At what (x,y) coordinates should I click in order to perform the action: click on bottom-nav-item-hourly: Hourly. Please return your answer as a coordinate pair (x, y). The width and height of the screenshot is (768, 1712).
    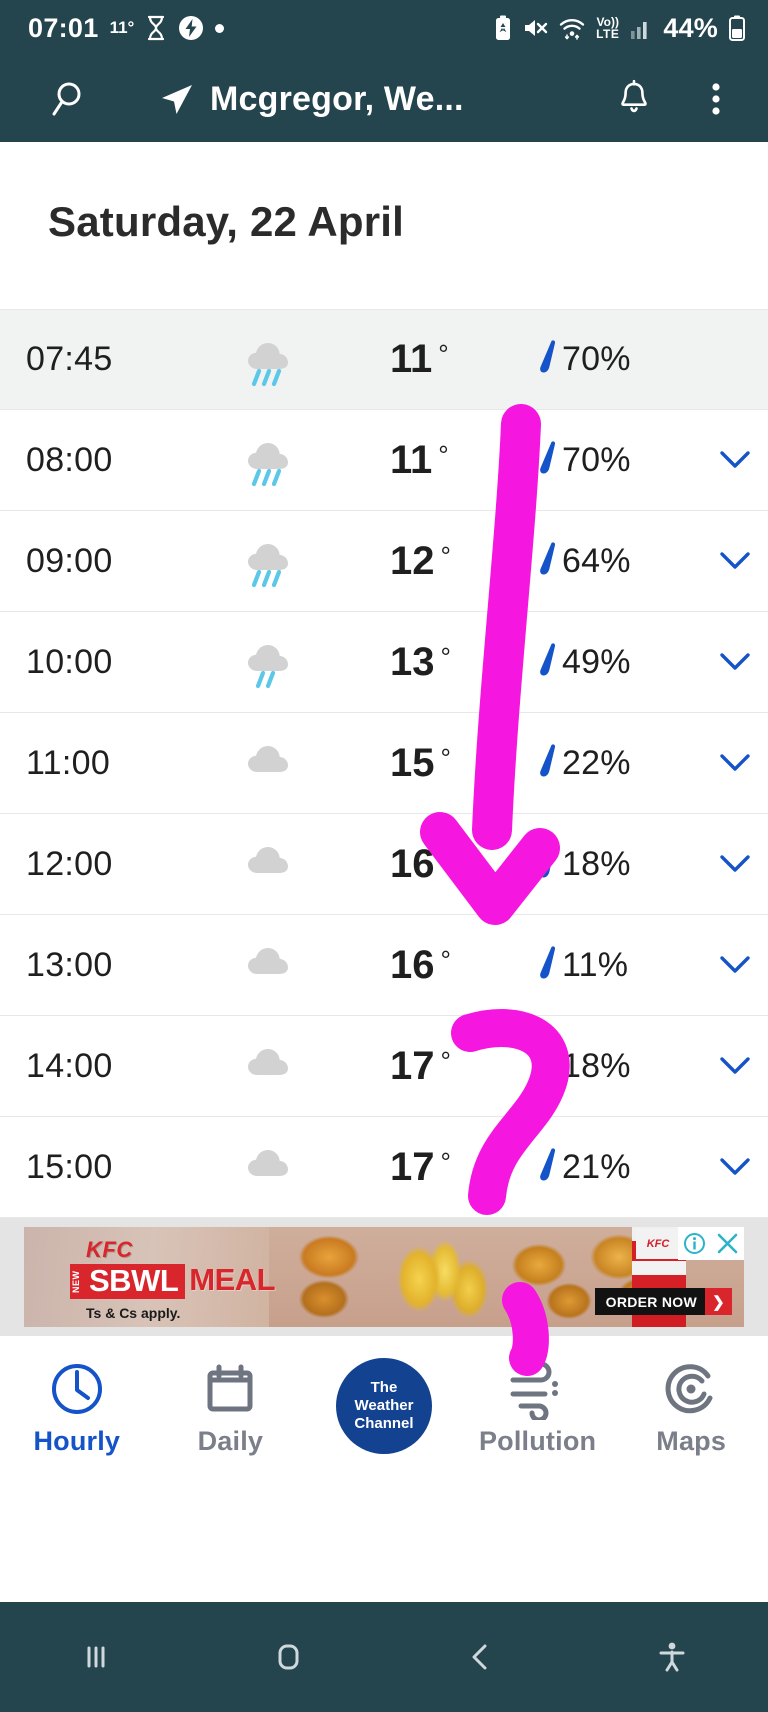
    Looking at the image, I should click on (77, 1407).